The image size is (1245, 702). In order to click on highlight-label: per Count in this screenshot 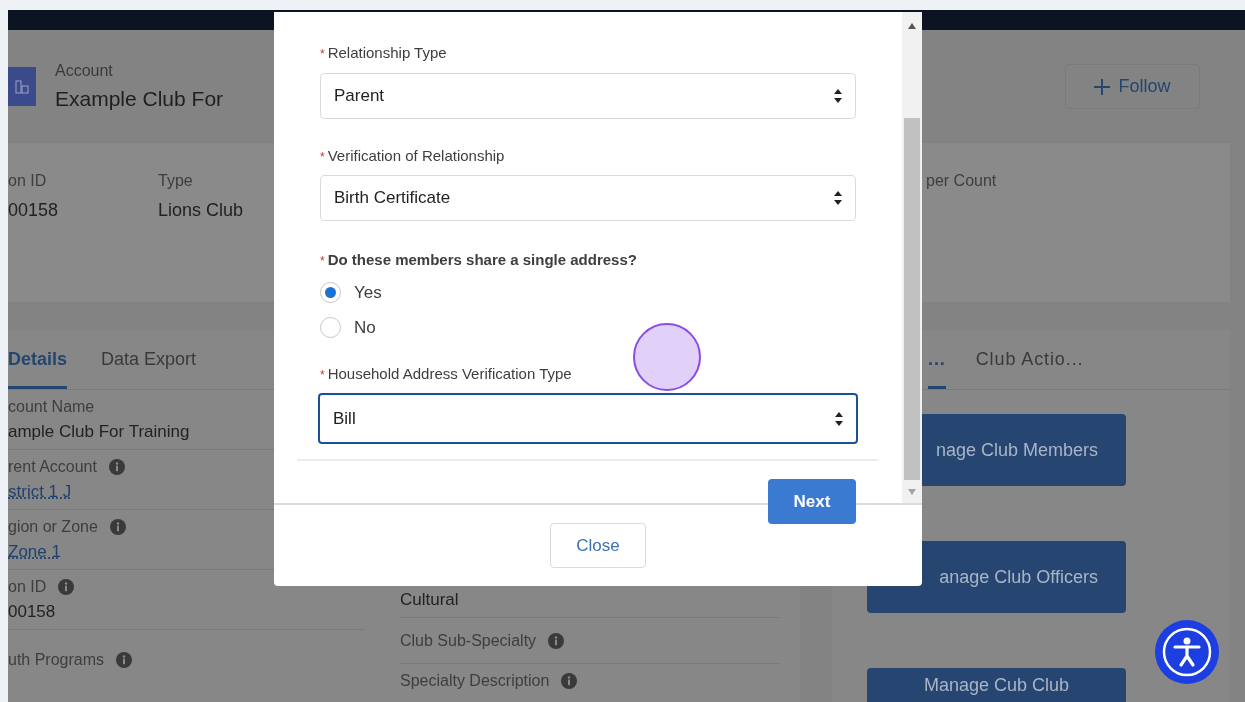, I will do `click(961, 181)`.